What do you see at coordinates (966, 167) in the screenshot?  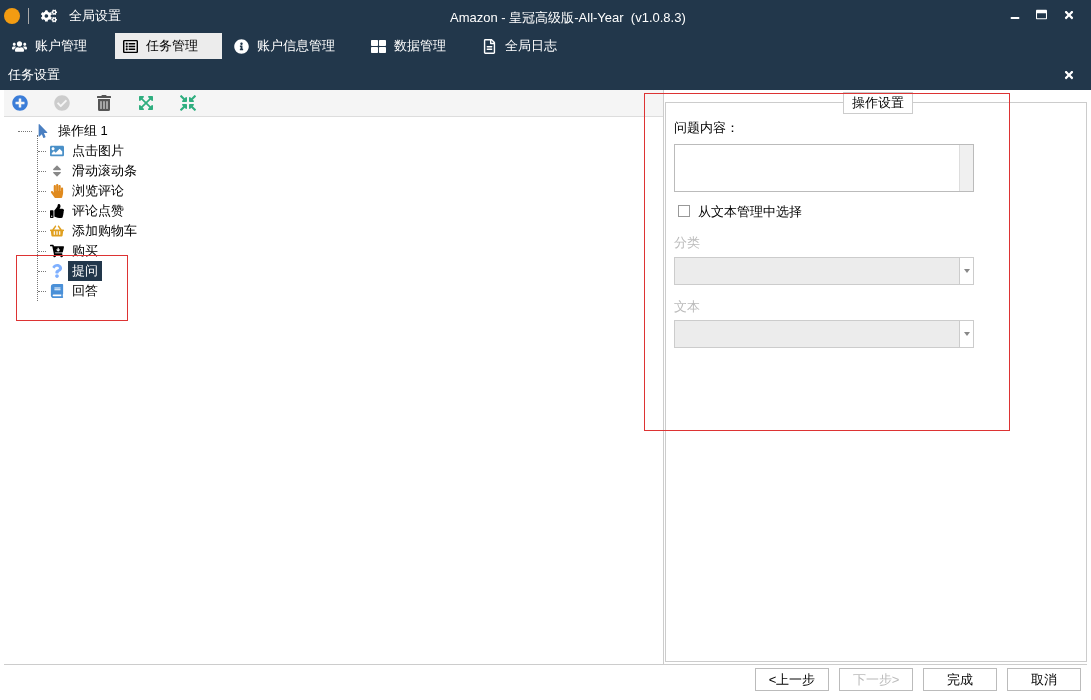 I see `scrollbar` at bounding box center [966, 167].